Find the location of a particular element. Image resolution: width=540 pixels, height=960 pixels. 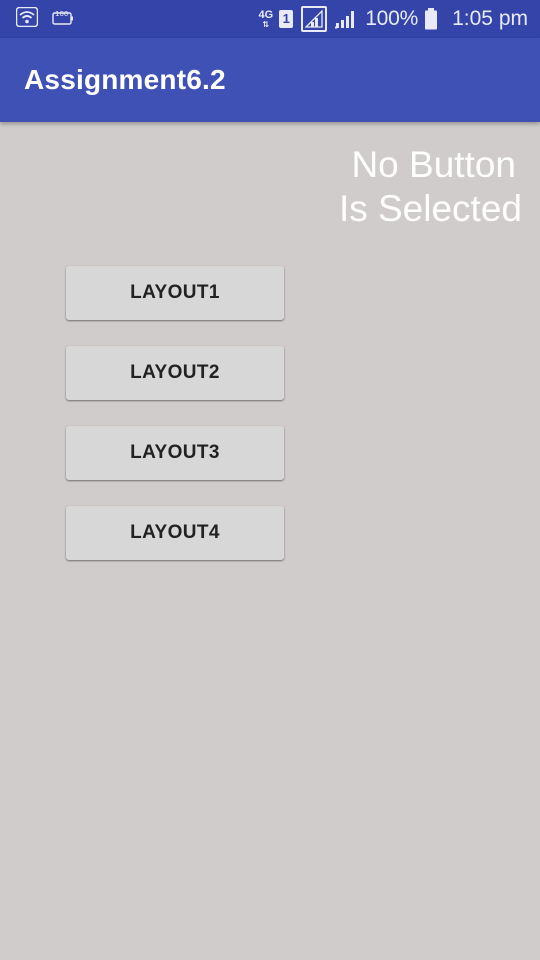

status-bar-left: 100 is located at coordinates (44, 17).